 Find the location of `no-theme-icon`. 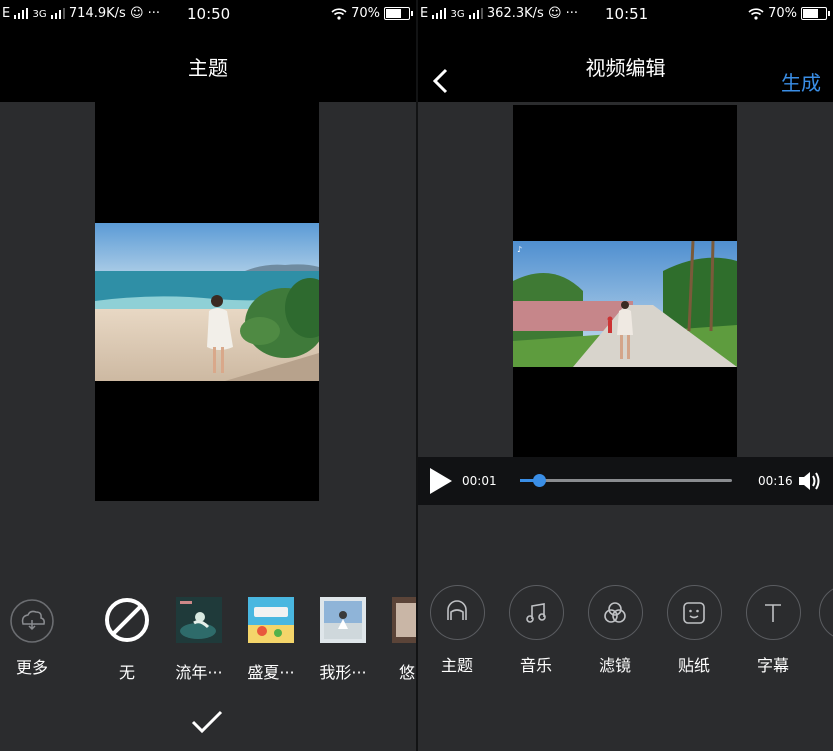

no-theme-icon is located at coordinates (127, 620).